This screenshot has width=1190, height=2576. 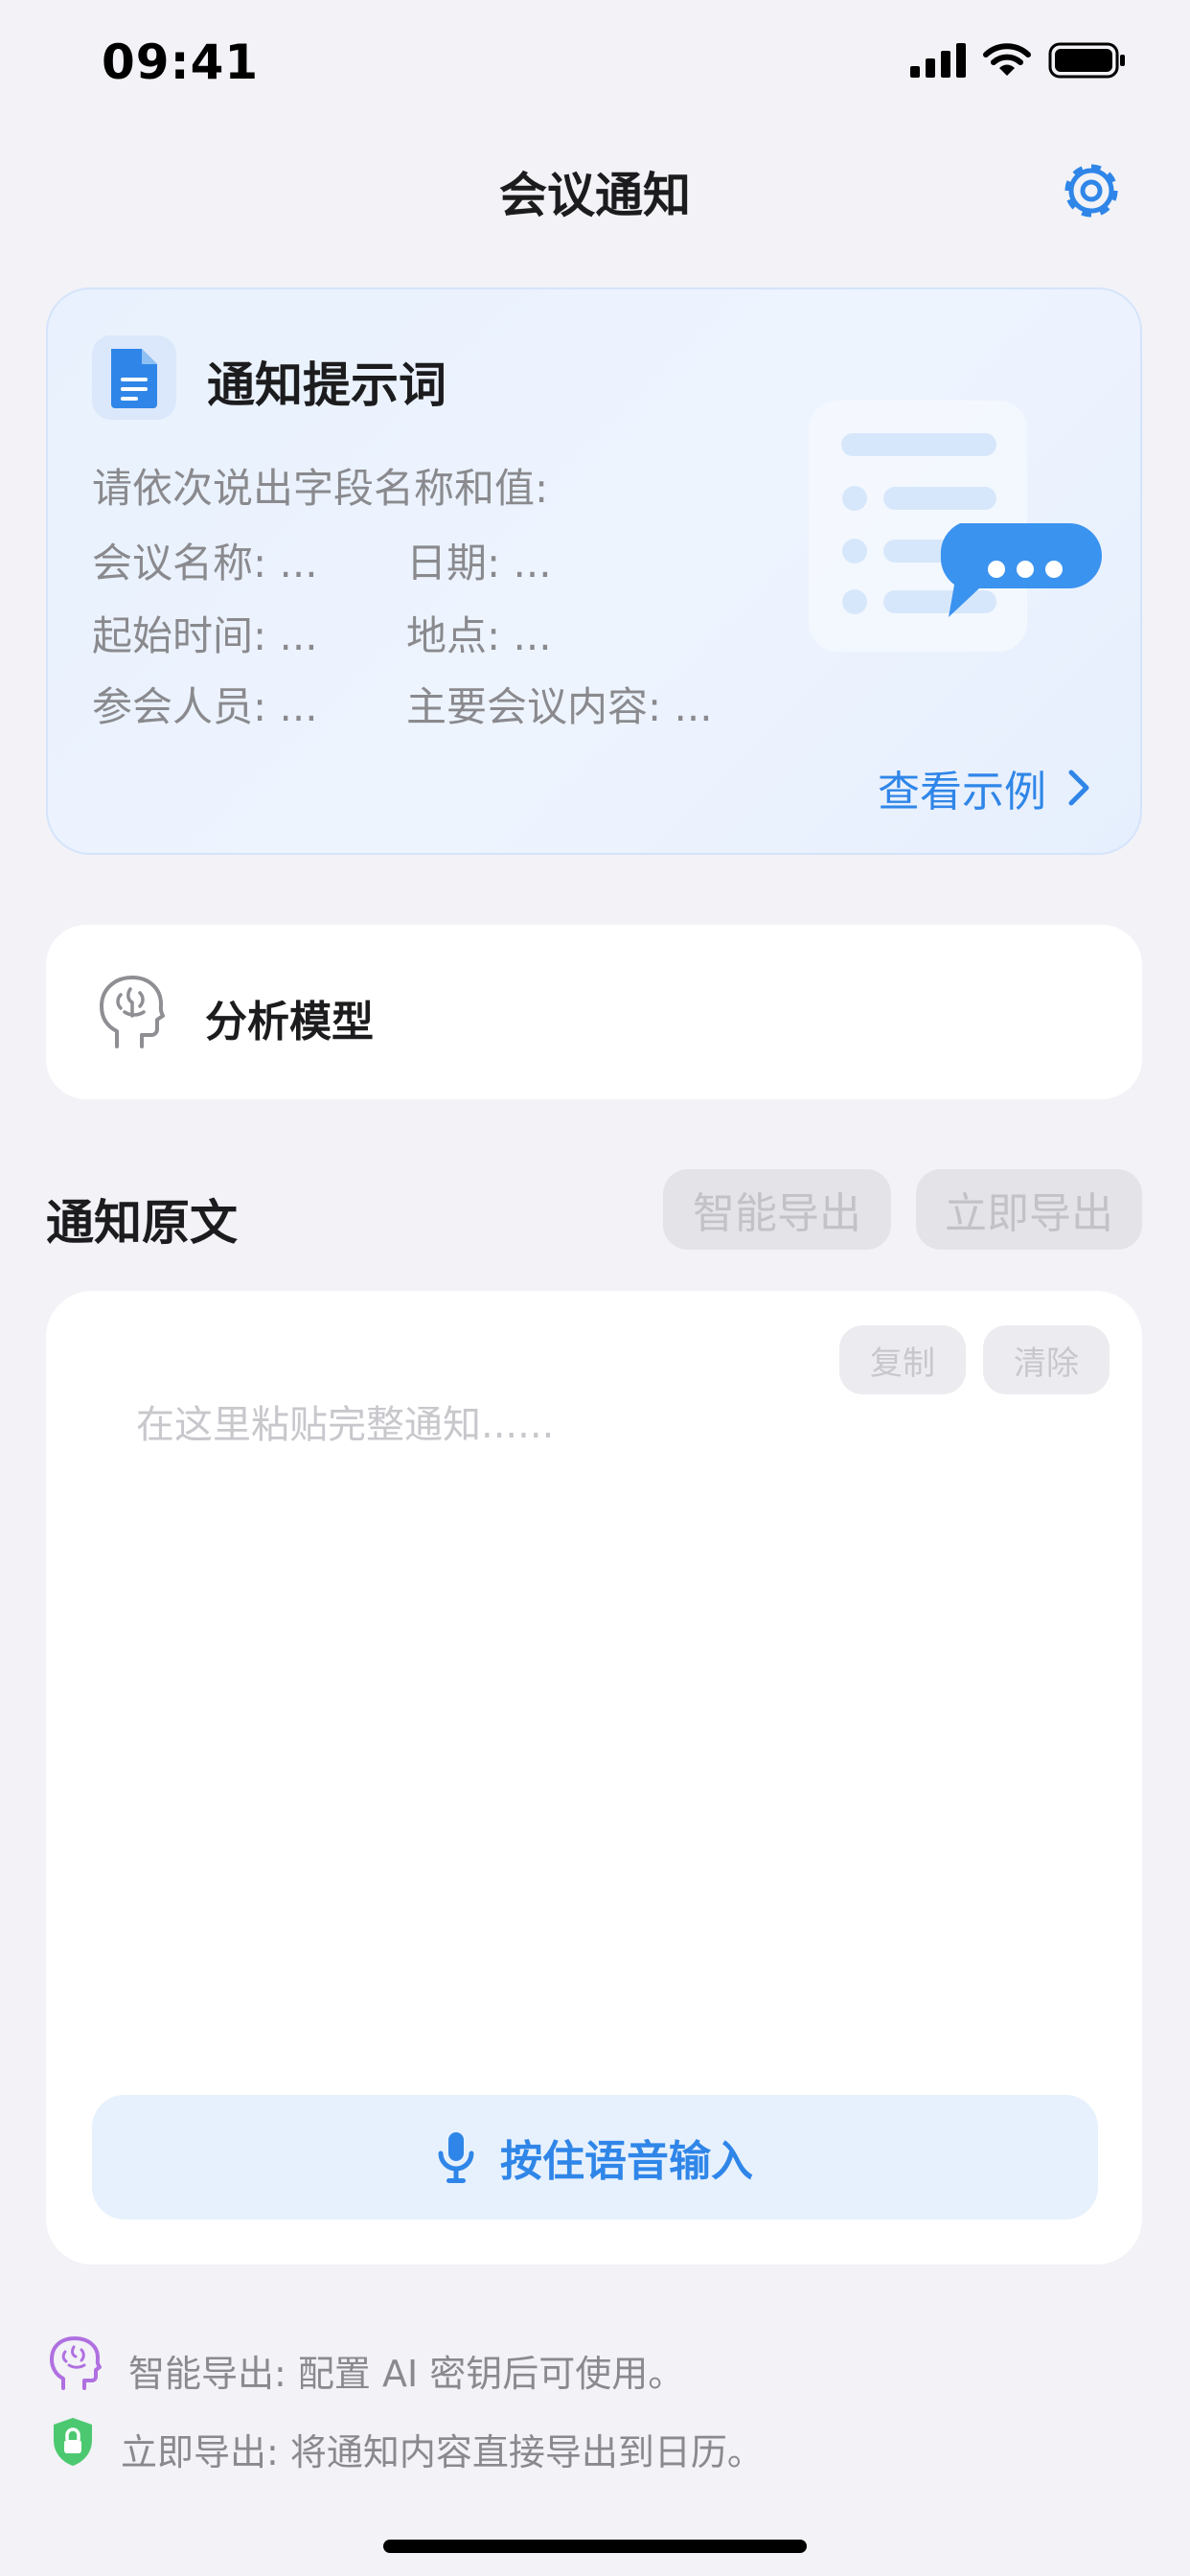 What do you see at coordinates (289, 1022) in the screenshot?
I see `model-label: 分析模型` at bounding box center [289, 1022].